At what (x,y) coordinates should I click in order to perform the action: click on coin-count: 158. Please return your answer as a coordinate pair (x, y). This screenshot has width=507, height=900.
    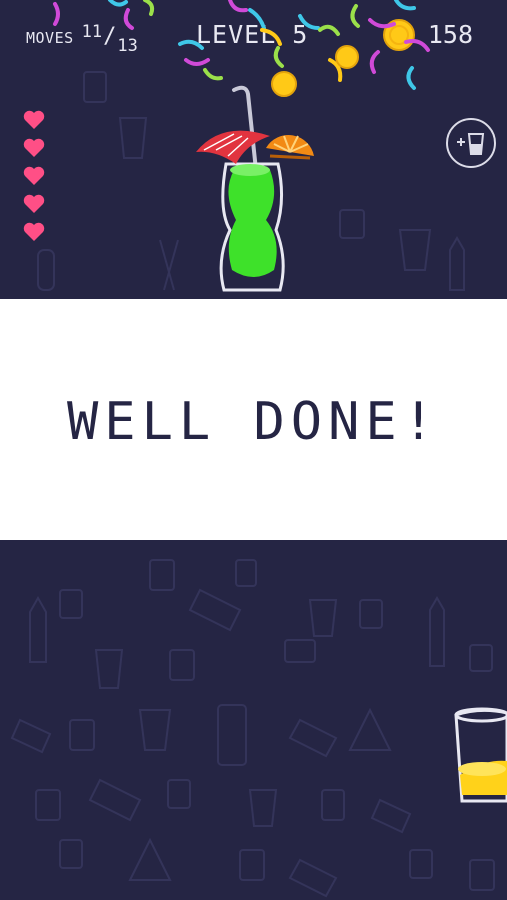
    Looking at the image, I should click on (450, 34).